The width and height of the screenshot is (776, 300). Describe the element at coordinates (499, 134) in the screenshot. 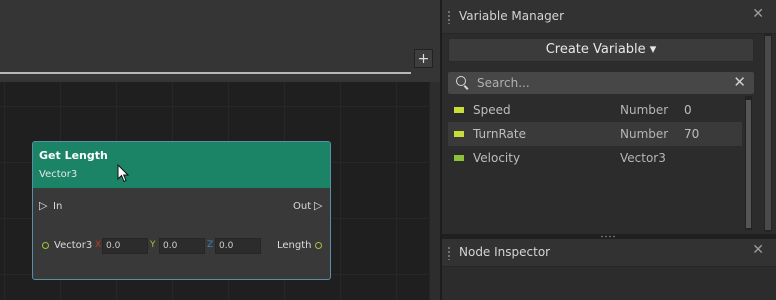

I see `variable-name: TurnRate` at that location.